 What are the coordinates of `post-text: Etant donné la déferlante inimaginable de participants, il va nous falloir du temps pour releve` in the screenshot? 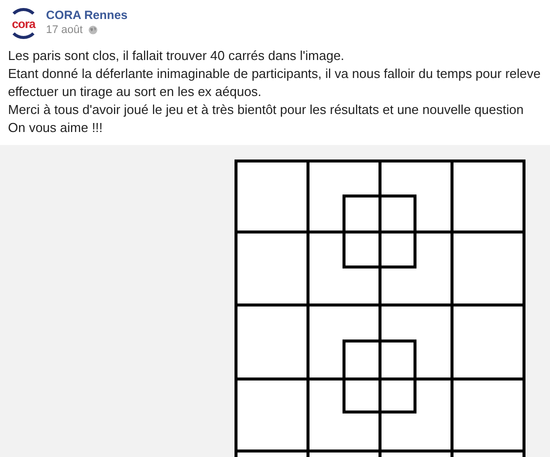 It's located at (275, 74).